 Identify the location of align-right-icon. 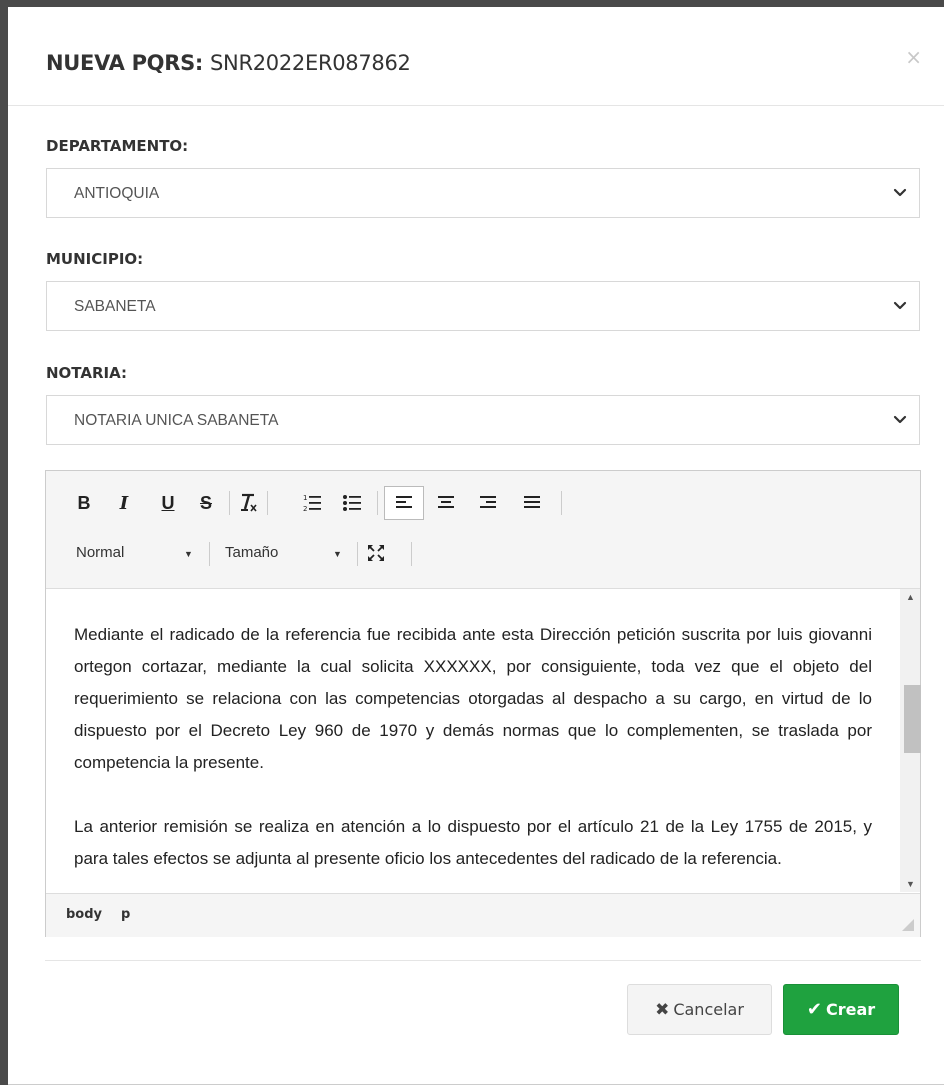
(488, 502).